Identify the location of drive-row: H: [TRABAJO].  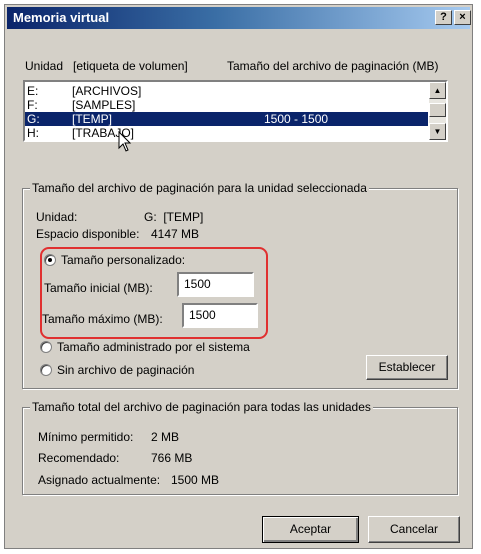
(226, 133).